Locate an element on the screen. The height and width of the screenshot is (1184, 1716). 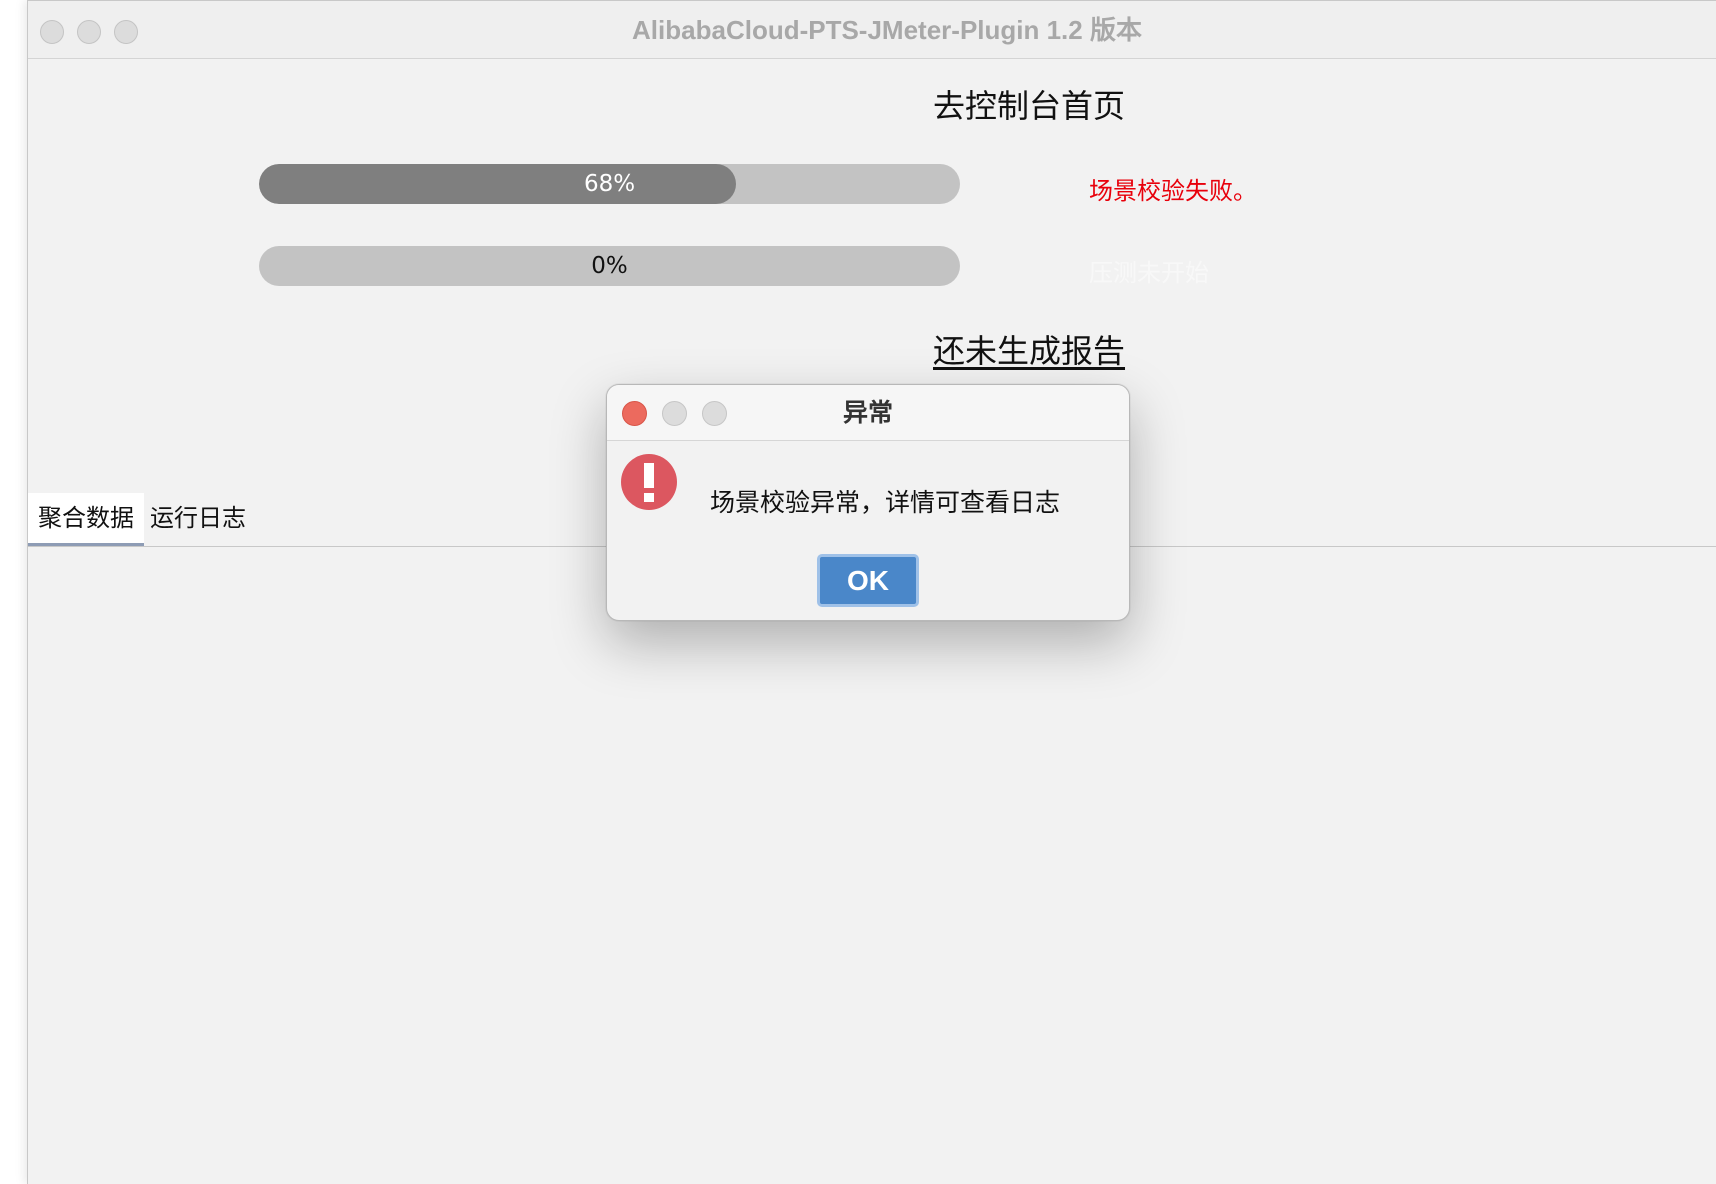
ok-button: OK is located at coordinates (868, 580).